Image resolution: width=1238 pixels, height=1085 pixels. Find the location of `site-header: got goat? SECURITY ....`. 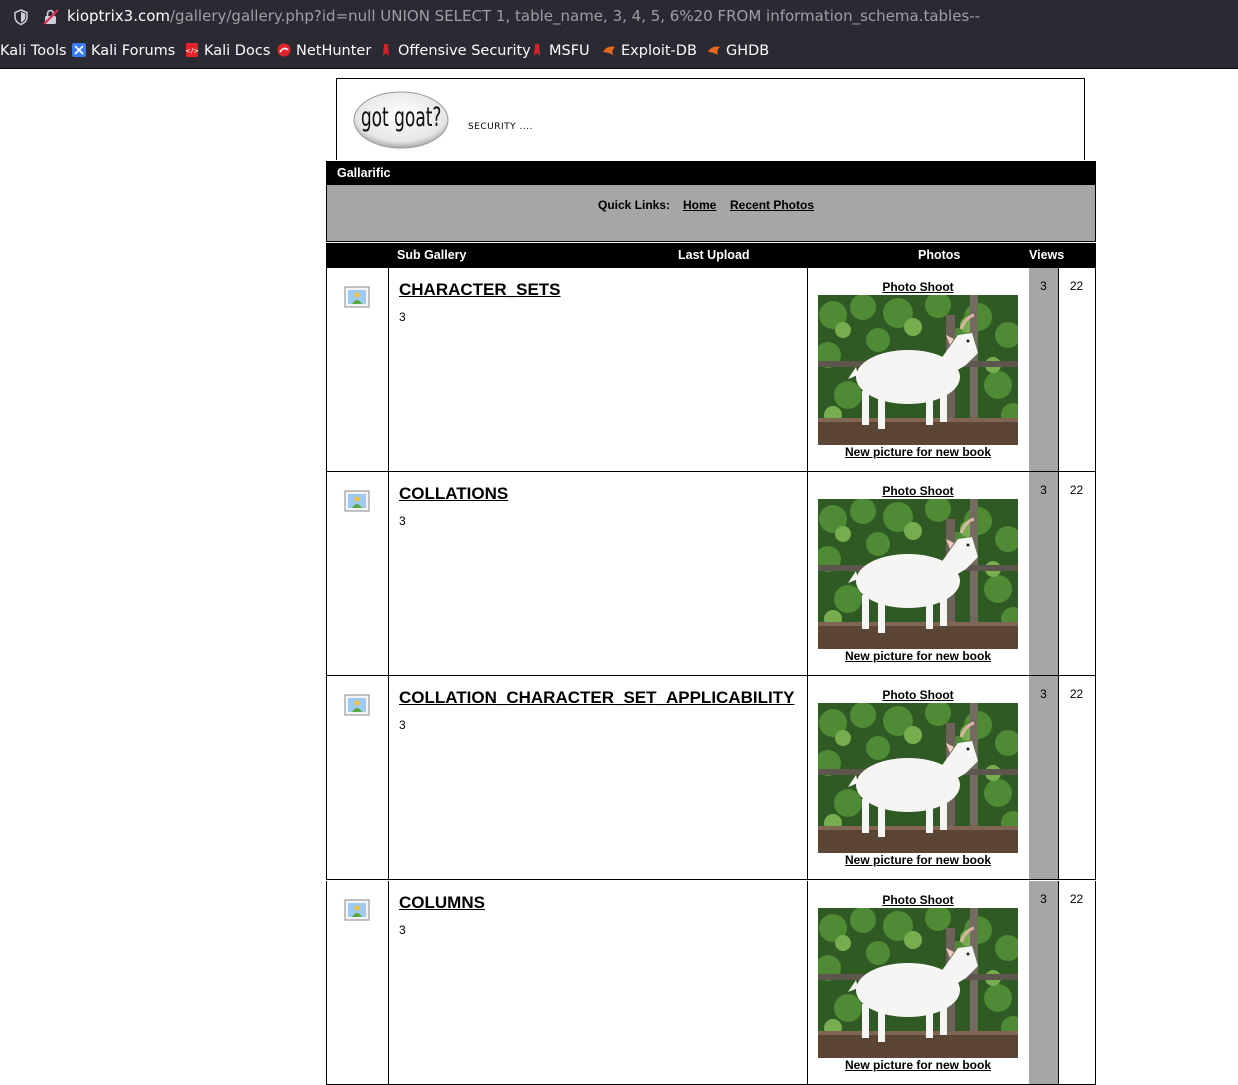

site-header: got goat? SECURITY .... is located at coordinates (710, 119).